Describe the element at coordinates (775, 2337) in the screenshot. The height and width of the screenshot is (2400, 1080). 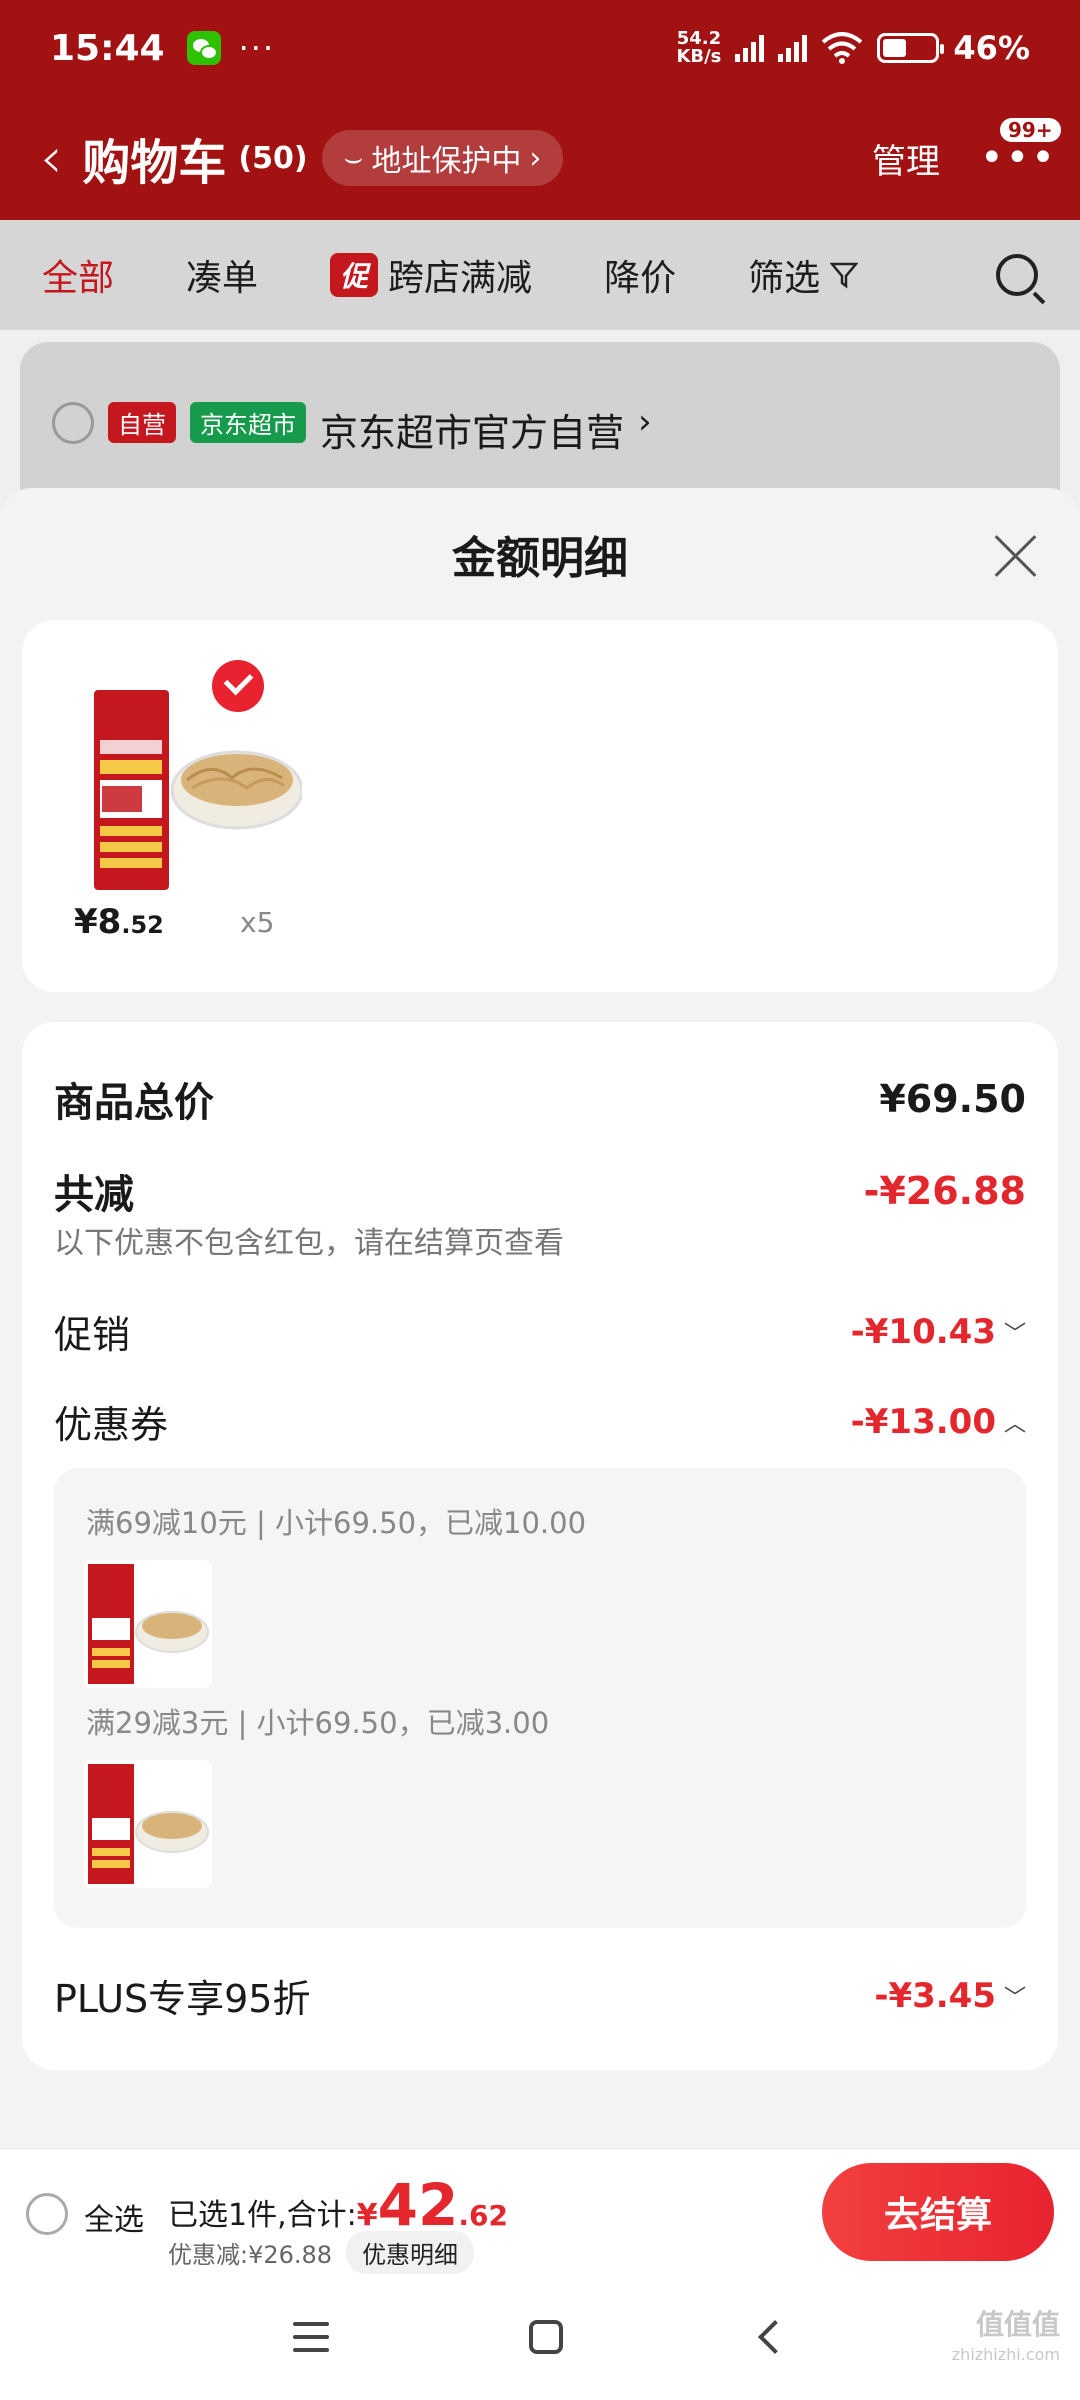
I see `back-nav-icon` at that location.